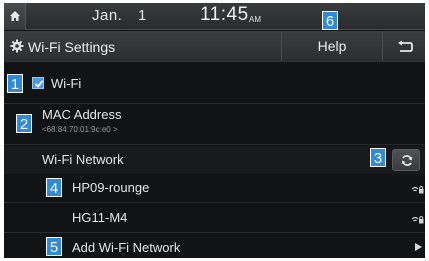 This screenshot has width=429, height=261. What do you see at coordinates (214, 47) in the screenshot?
I see `title-bar: Wi-Fi Settings Help` at bounding box center [214, 47].